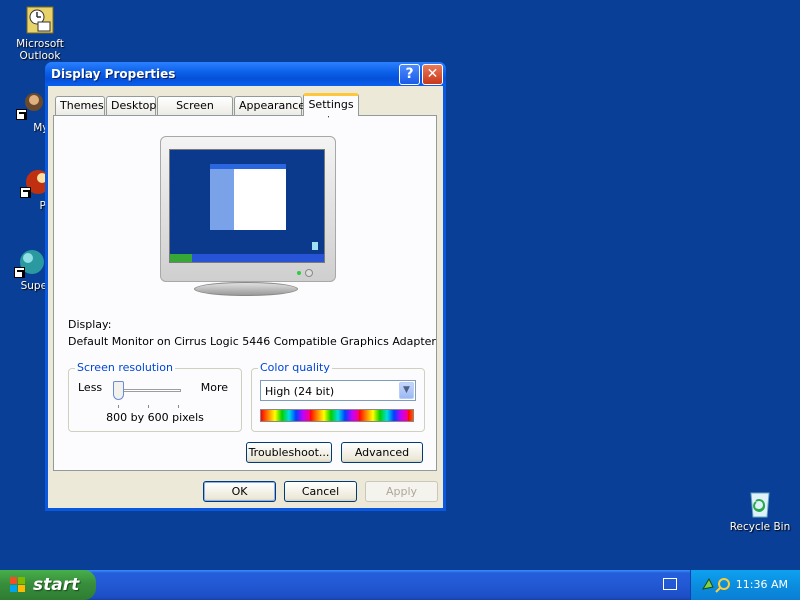 Image resolution: width=800 pixels, height=600 pixels. Describe the element at coordinates (382, 452) in the screenshot. I see `advanced-button: Advanced` at that location.